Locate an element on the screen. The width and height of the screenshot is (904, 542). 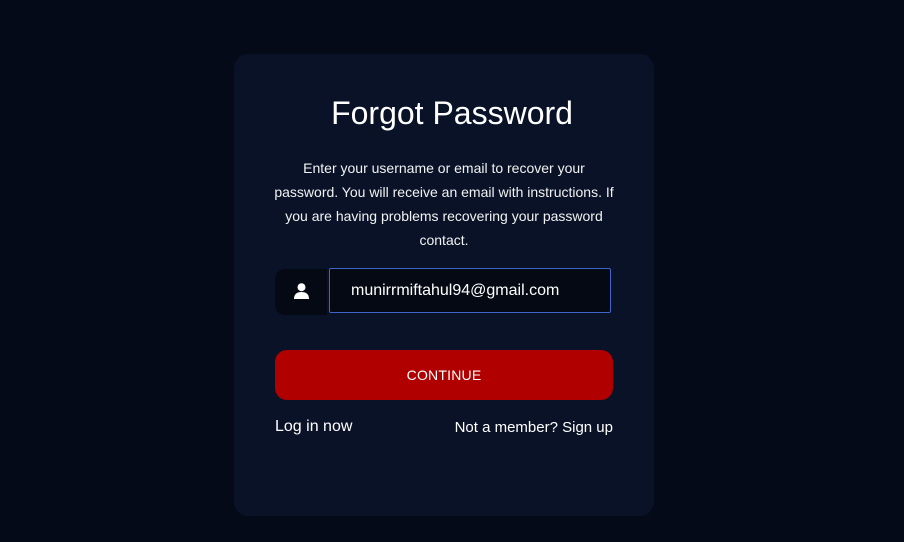
email-input is located at coordinates (470, 290).